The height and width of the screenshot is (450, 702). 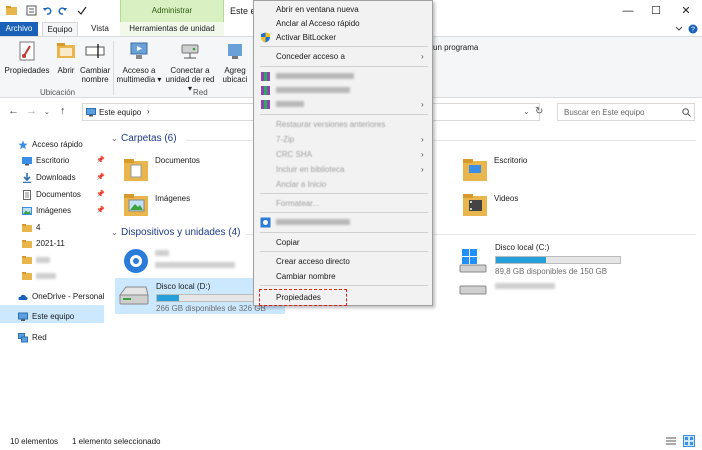 I want to click on search-input: Buscar en Este equipo, so click(x=604, y=112).